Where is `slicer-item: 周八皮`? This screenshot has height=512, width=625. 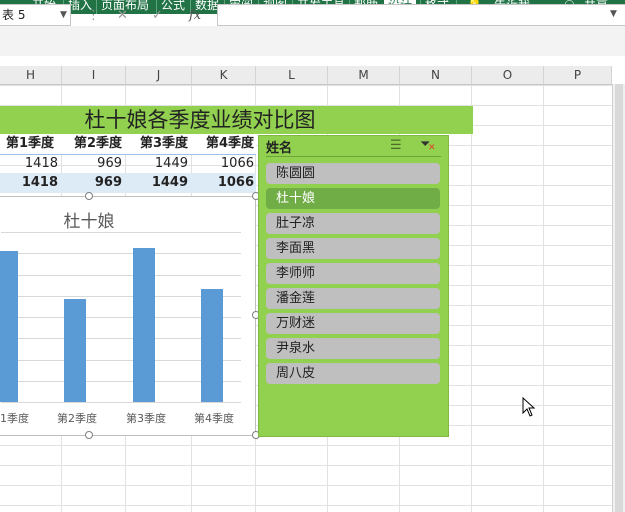
slicer-item: 周八皮 is located at coordinates (353, 373).